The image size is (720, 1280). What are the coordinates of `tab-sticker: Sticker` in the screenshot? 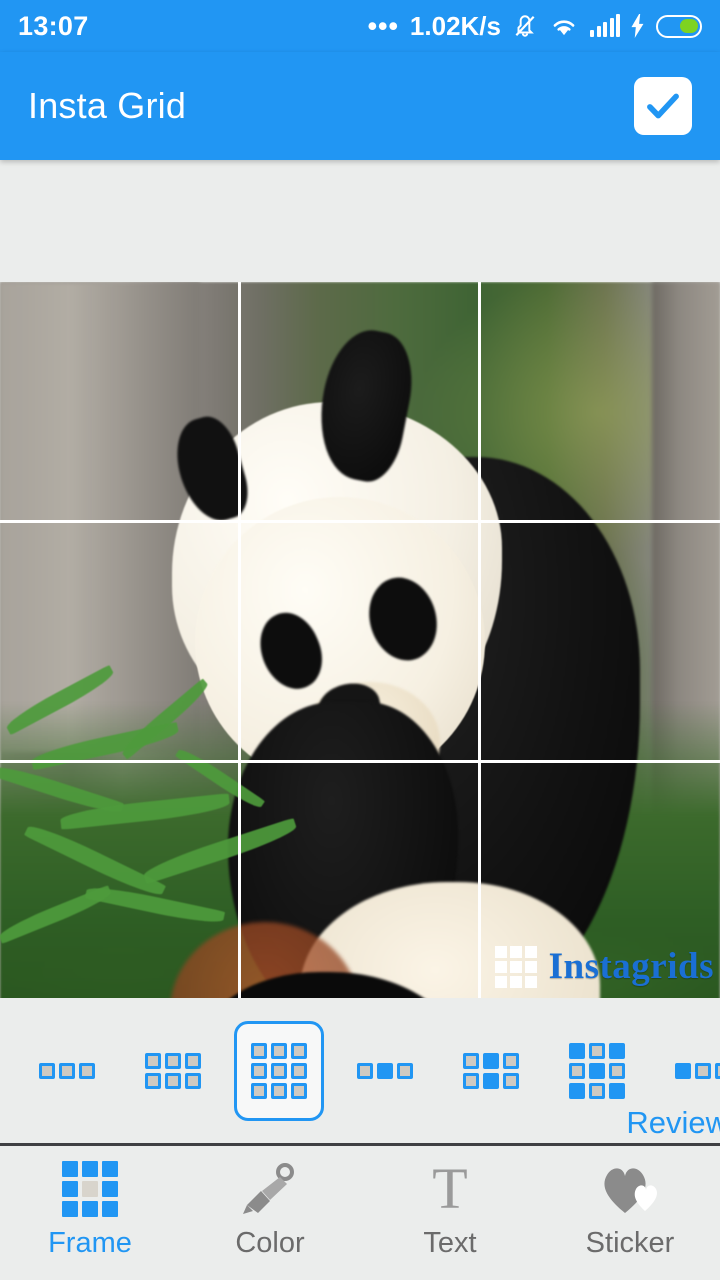 It's located at (630, 1210).